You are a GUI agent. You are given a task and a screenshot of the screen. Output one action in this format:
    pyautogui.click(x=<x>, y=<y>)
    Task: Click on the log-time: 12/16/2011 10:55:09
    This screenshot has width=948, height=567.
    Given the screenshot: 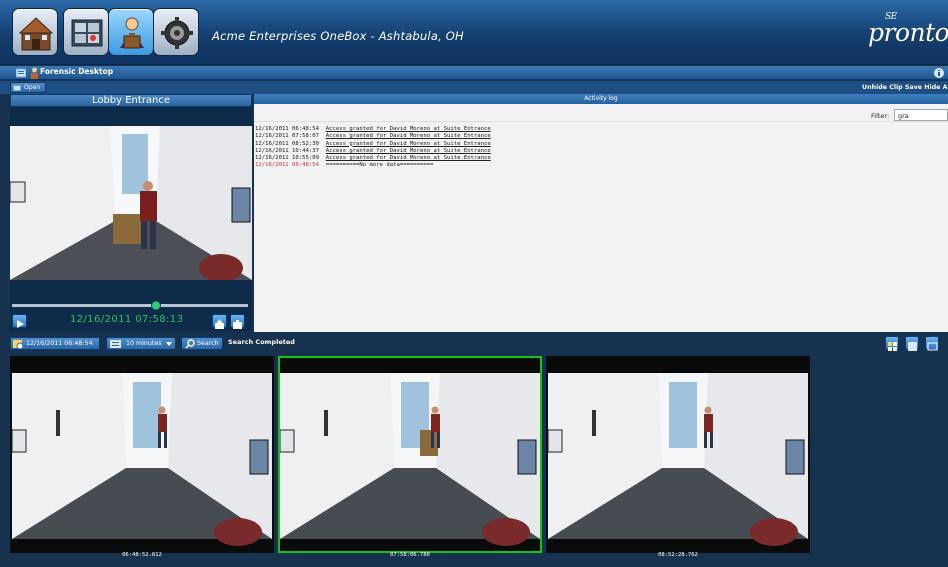 What is the action you would take?
    pyautogui.click(x=287, y=158)
    